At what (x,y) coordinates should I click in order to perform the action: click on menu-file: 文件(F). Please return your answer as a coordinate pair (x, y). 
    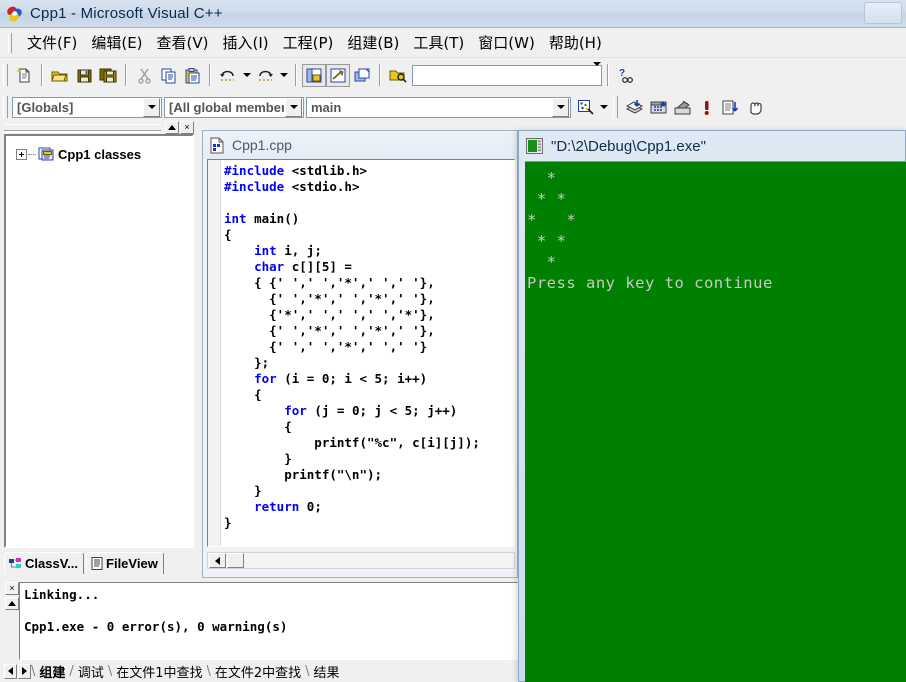
    Looking at the image, I should click on (52, 42).